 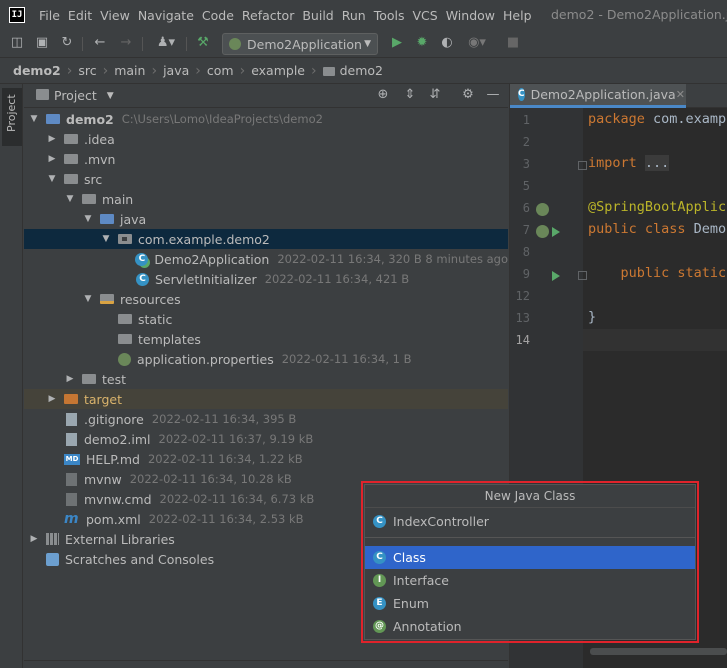 I want to click on sync-icon: ↻, so click(x=67, y=43).